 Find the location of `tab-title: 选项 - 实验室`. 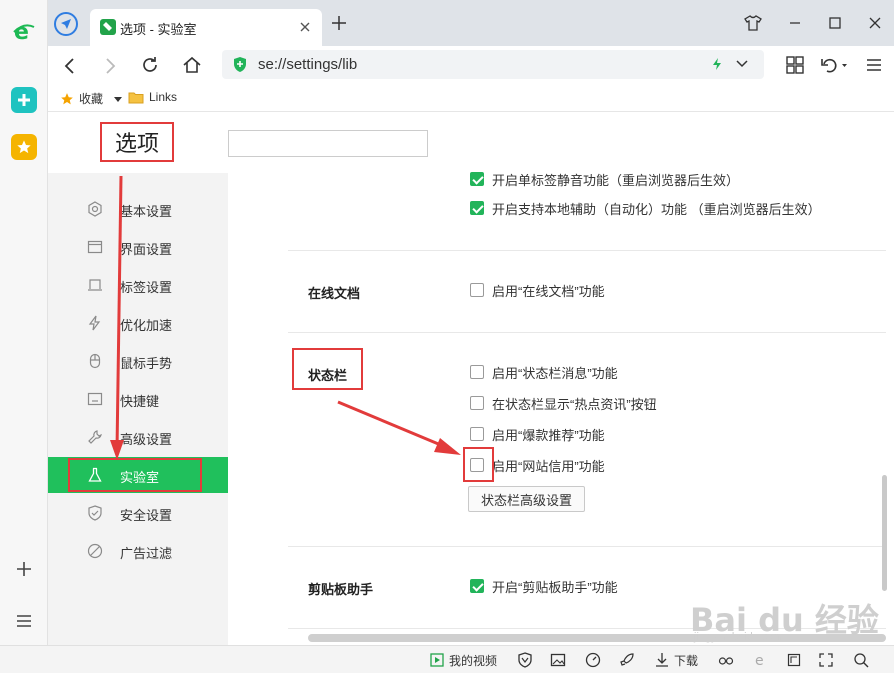

tab-title: 选项 - 实验室 is located at coordinates (158, 29).